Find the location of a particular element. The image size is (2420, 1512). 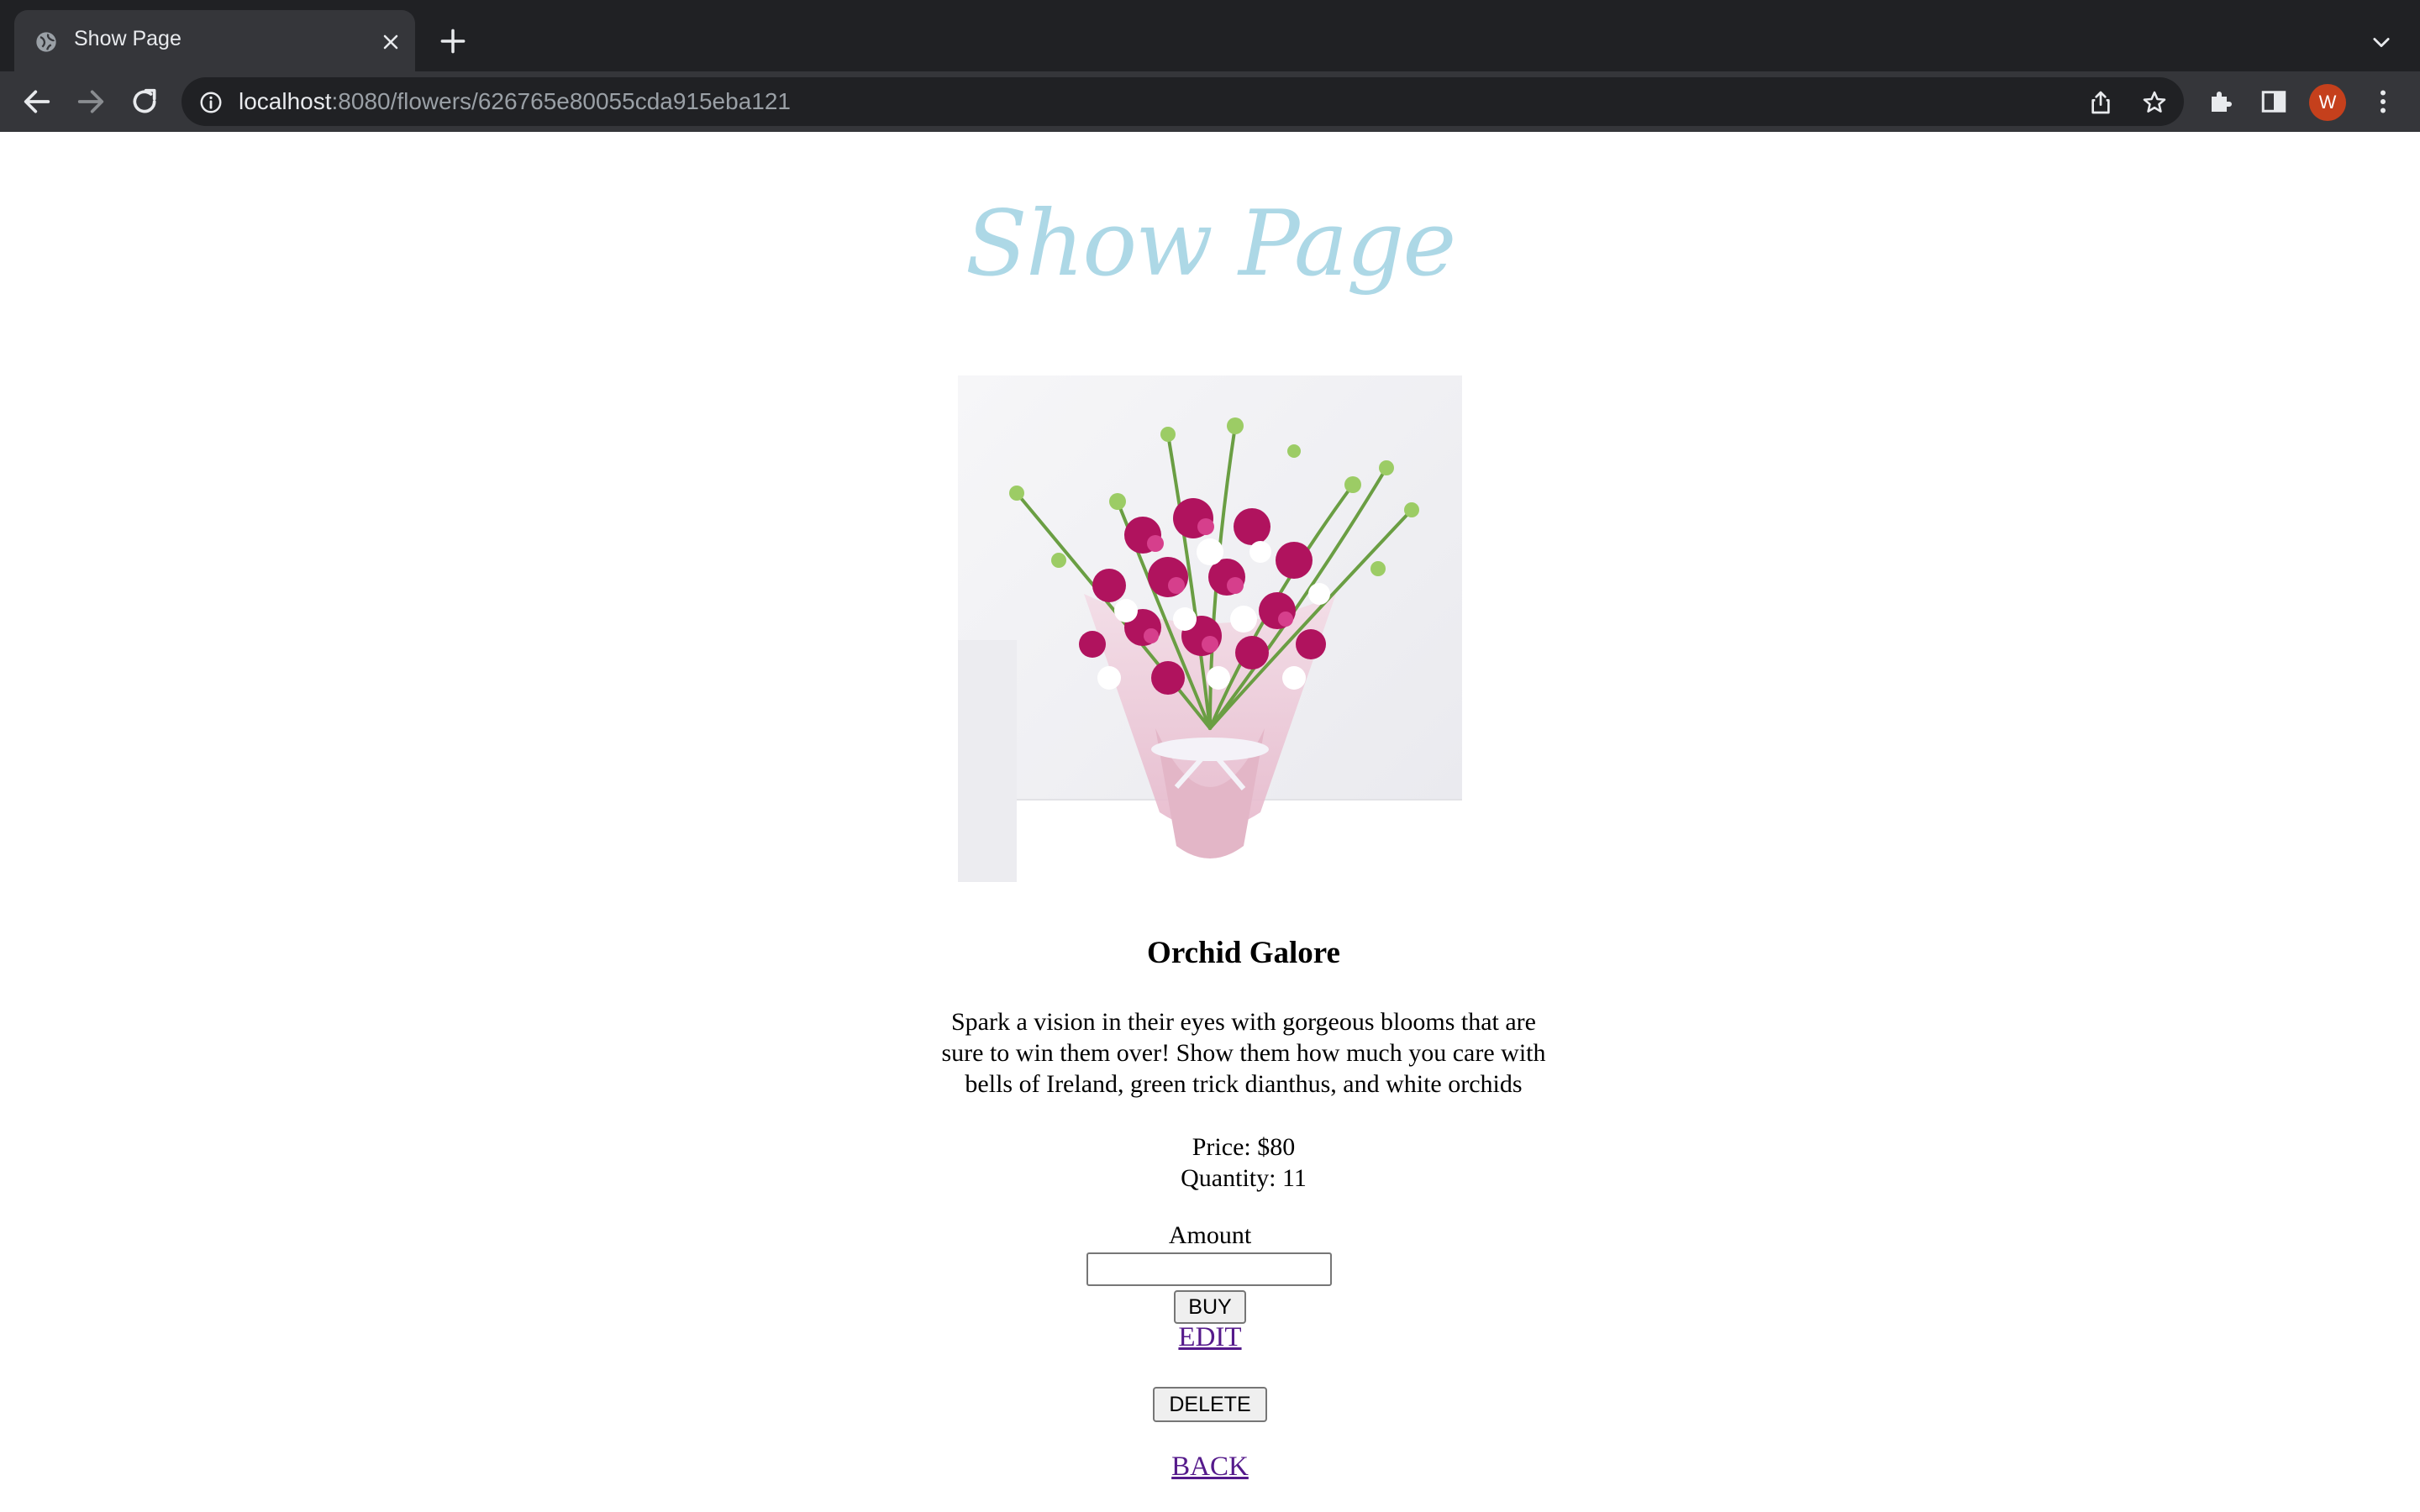

extensions-puzzle-icon is located at coordinates (2222, 102).